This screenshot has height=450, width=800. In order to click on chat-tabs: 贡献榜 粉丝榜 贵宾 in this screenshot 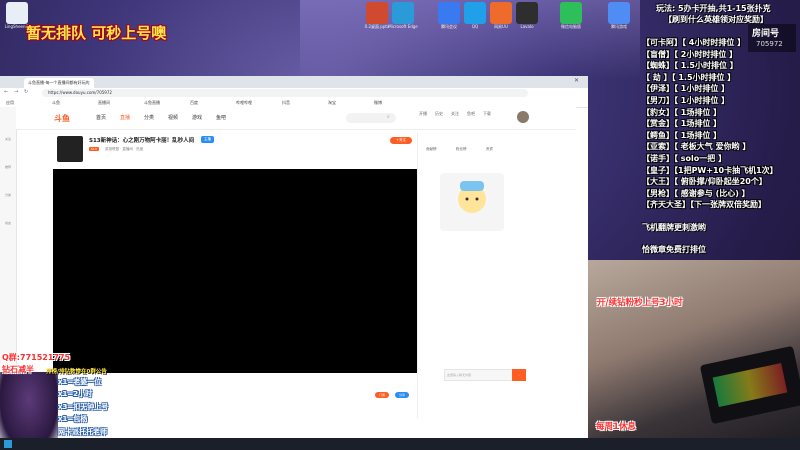, I will do `click(473, 150)`.